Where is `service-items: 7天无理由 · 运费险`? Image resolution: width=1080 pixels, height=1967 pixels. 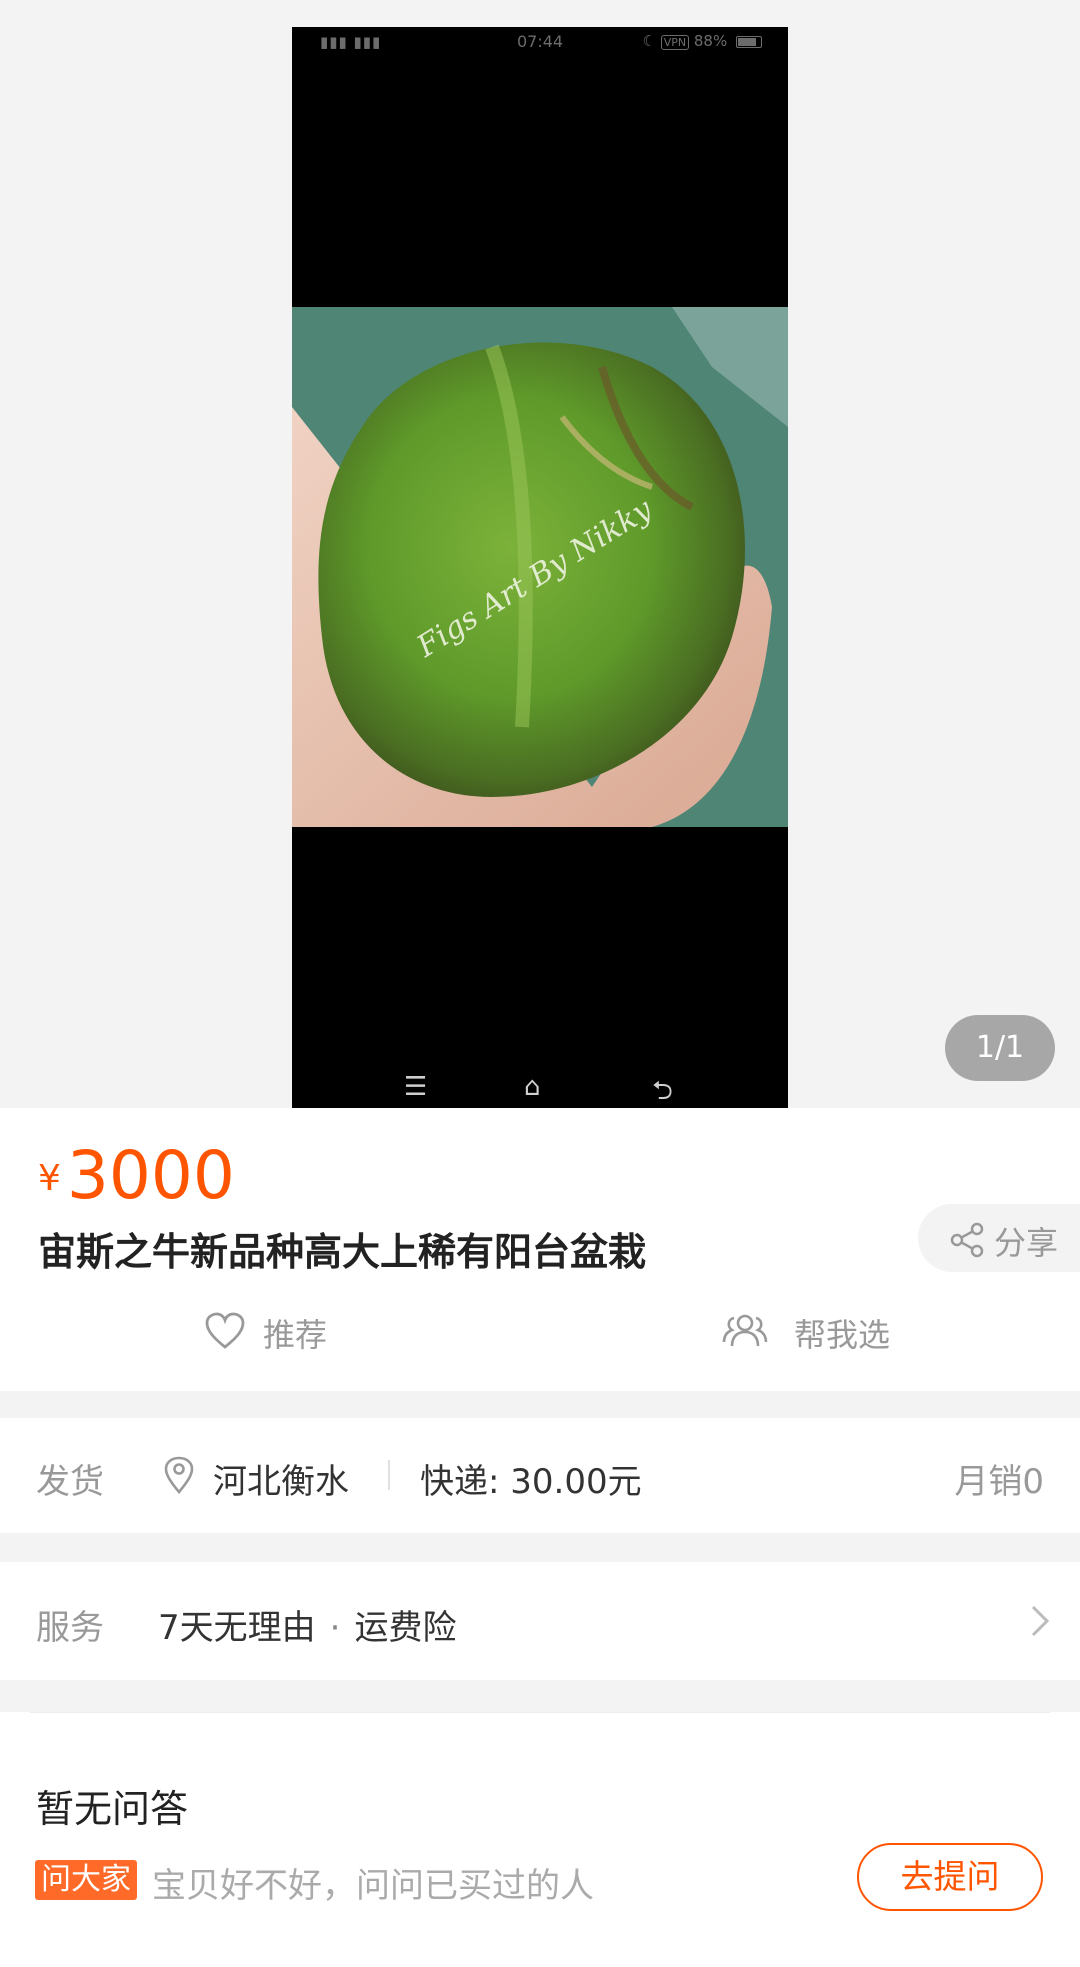 service-items: 7天无理由 · 运费险 is located at coordinates (307, 1624).